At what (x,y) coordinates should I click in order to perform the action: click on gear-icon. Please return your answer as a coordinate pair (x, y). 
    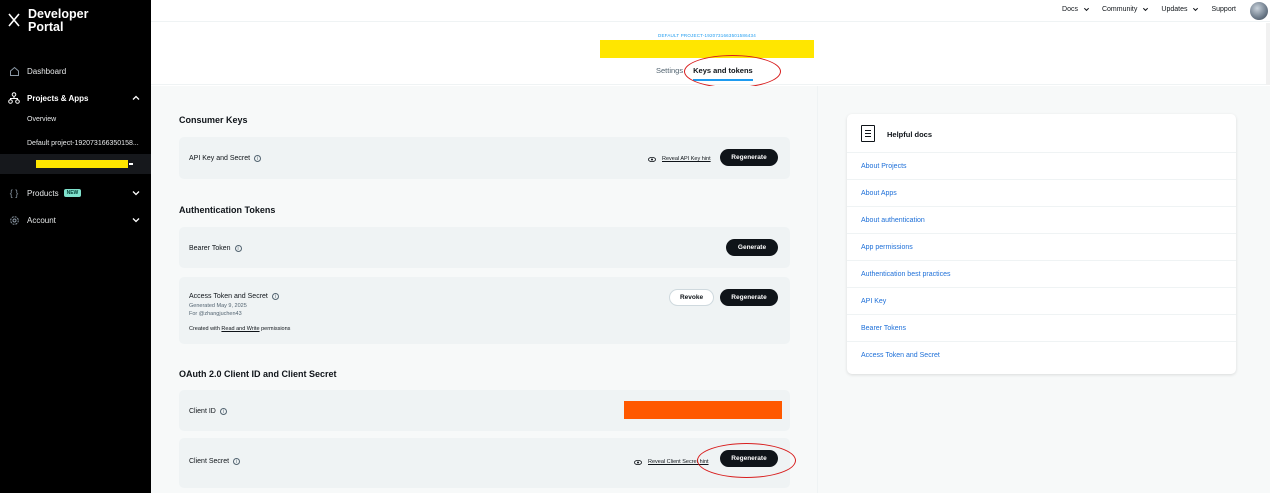
    Looking at the image, I should click on (14, 220).